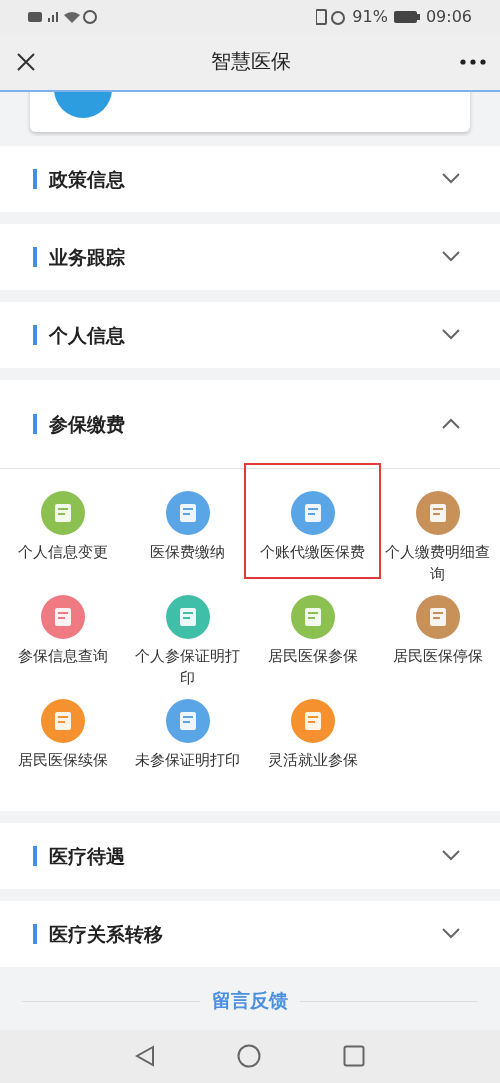 The image size is (500, 1083). Describe the element at coordinates (79, 256) in the screenshot. I see `section-title: 业务跟踪` at that location.